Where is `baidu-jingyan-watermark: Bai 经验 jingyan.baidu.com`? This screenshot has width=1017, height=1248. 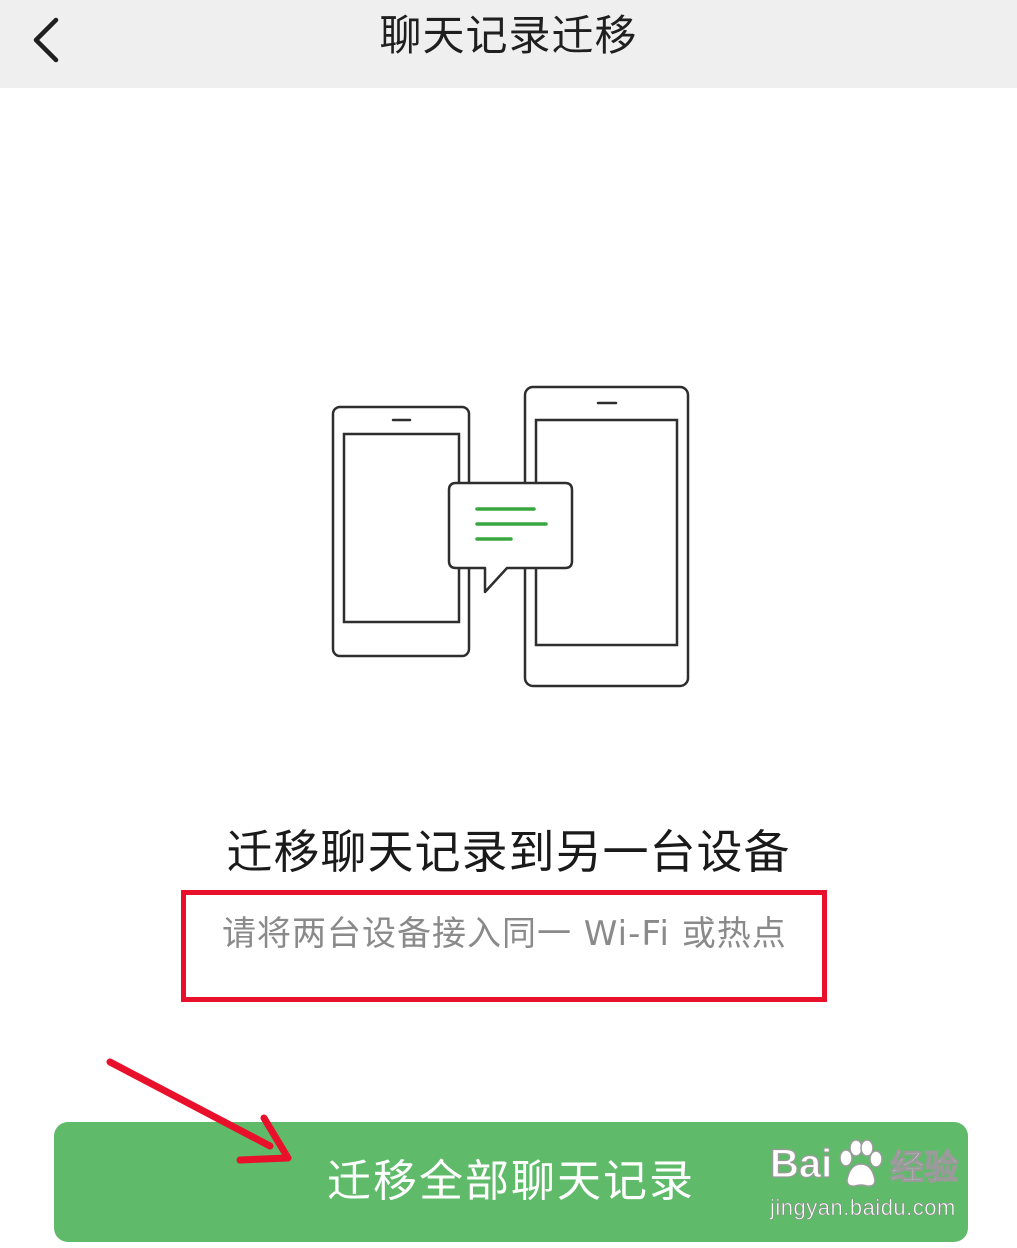
baidu-jingyan-watermark: Bai 经验 jingyan.baidu.com is located at coordinates (869, 1182).